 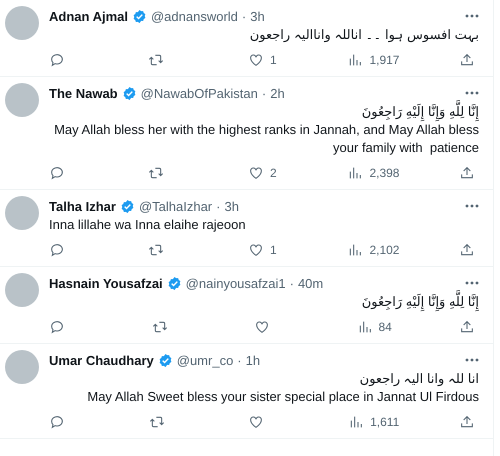 What do you see at coordinates (406, 148) in the screenshot?
I see `reply-text: your family with patience` at bounding box center [406, 148].